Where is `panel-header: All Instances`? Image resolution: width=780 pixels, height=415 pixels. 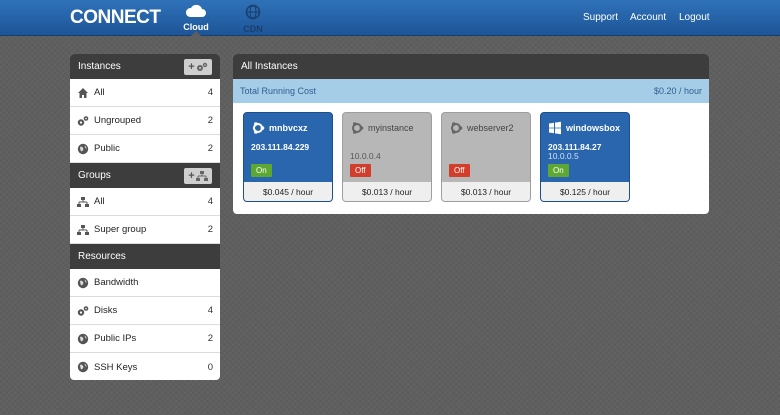 panel-header: All Instances is located at coordinates (471, 66).